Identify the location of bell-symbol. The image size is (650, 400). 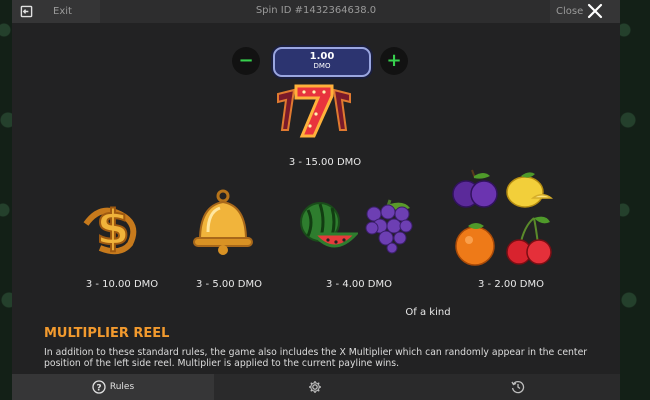
(223, 222).